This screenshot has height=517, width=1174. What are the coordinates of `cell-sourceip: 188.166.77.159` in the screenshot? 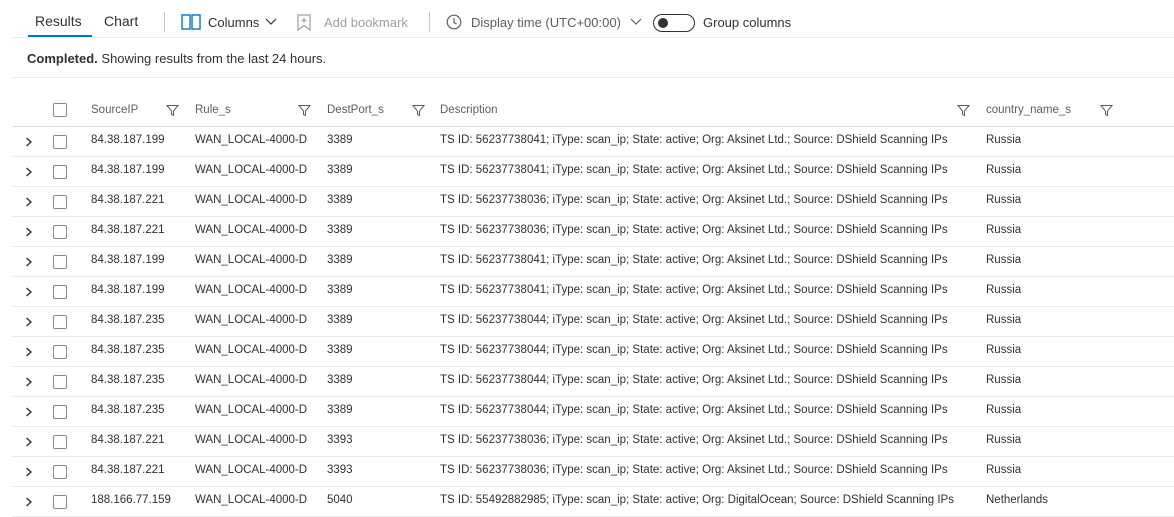 It's located at (131, 500).